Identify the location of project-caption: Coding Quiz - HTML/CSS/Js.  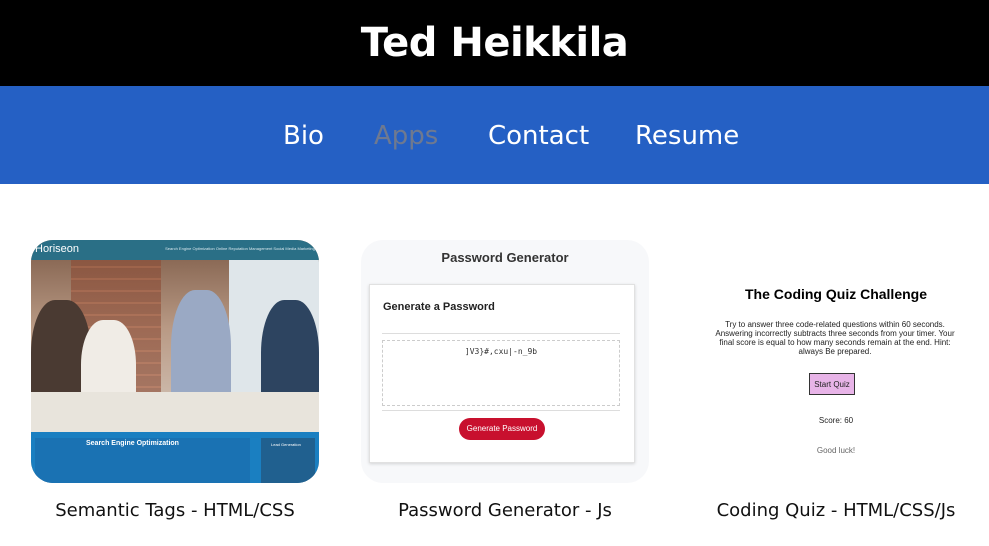
(836, 510).